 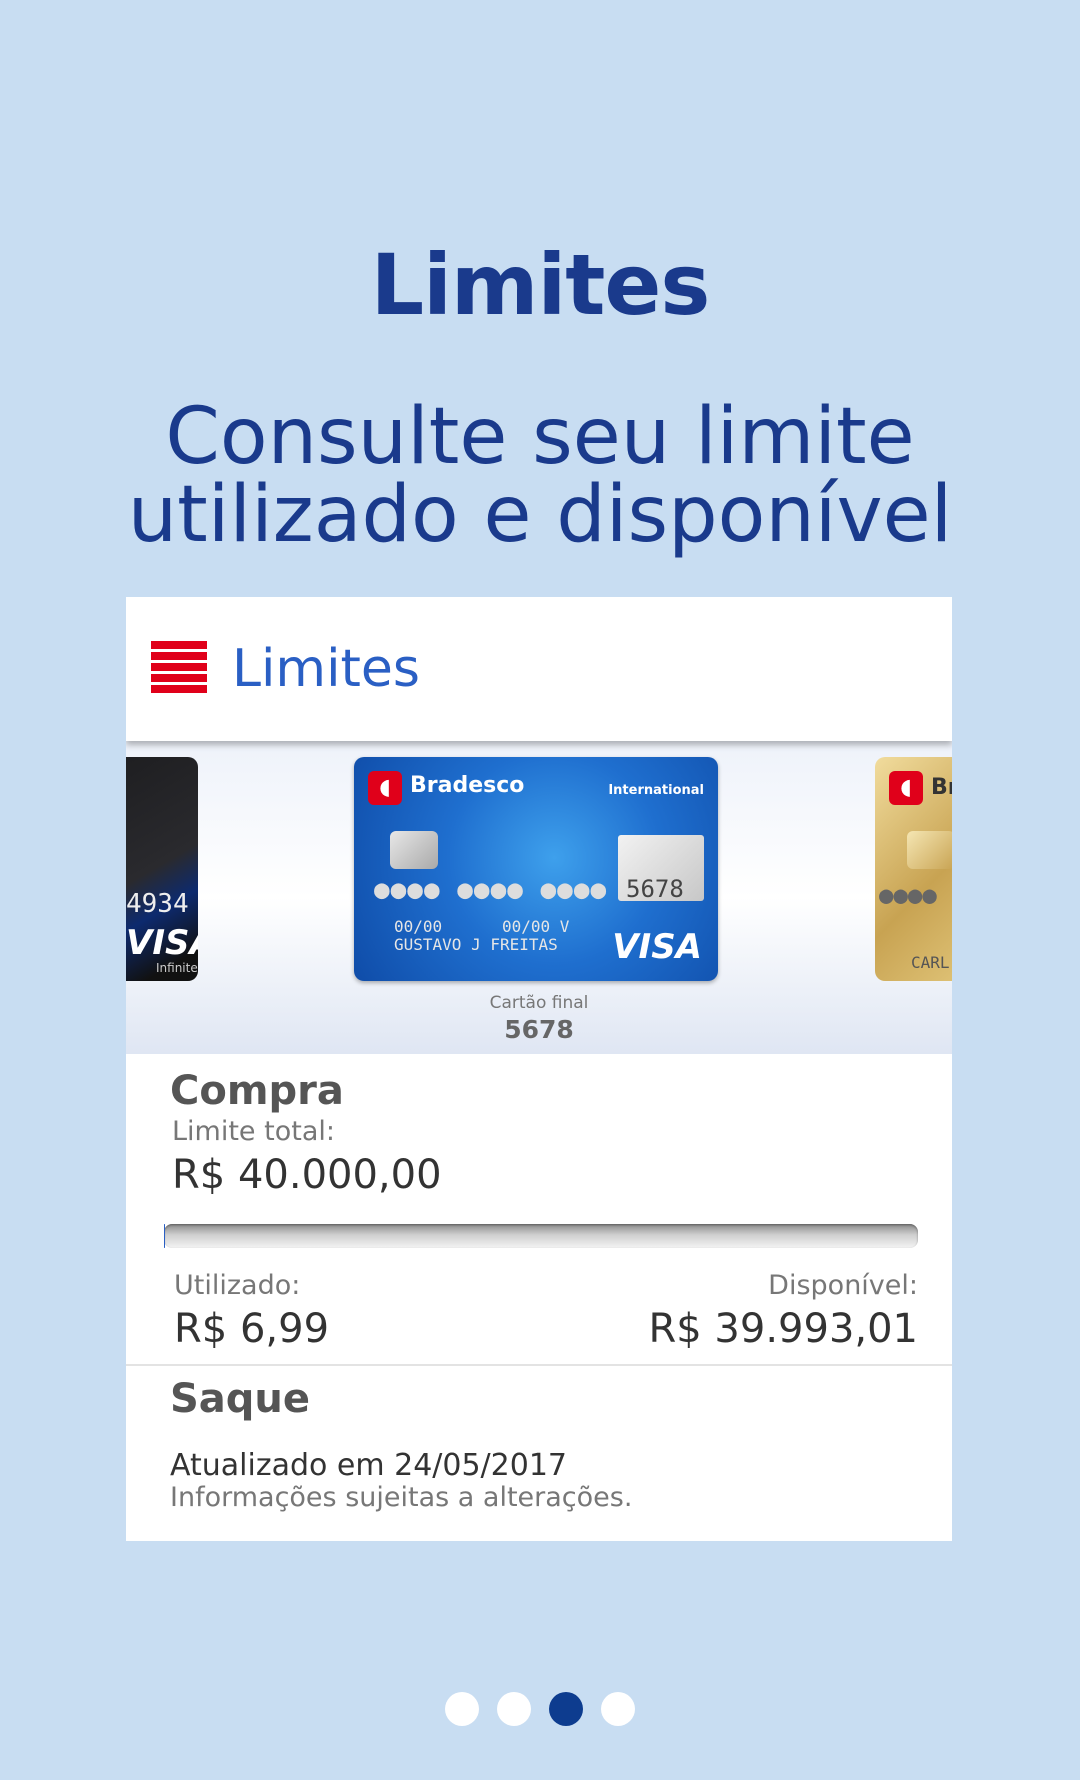 I want to click on card-number: ●●●● ●●●● ●●●●, so click(x=491, y=890).